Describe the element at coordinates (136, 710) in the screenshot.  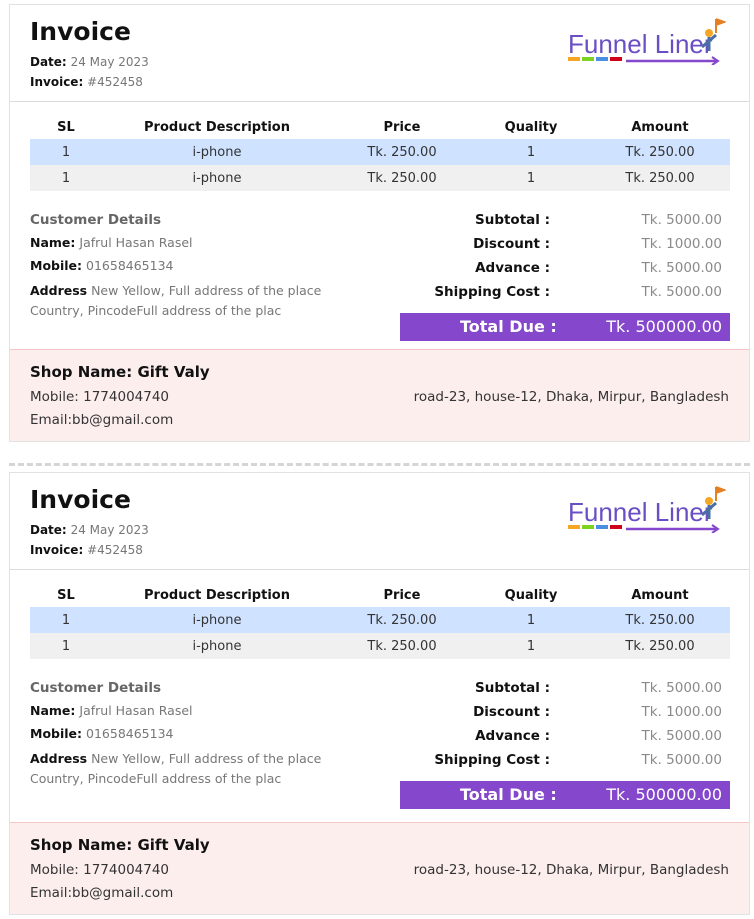
I see `name-value: Jafrul Hasan Rasel` at that location.